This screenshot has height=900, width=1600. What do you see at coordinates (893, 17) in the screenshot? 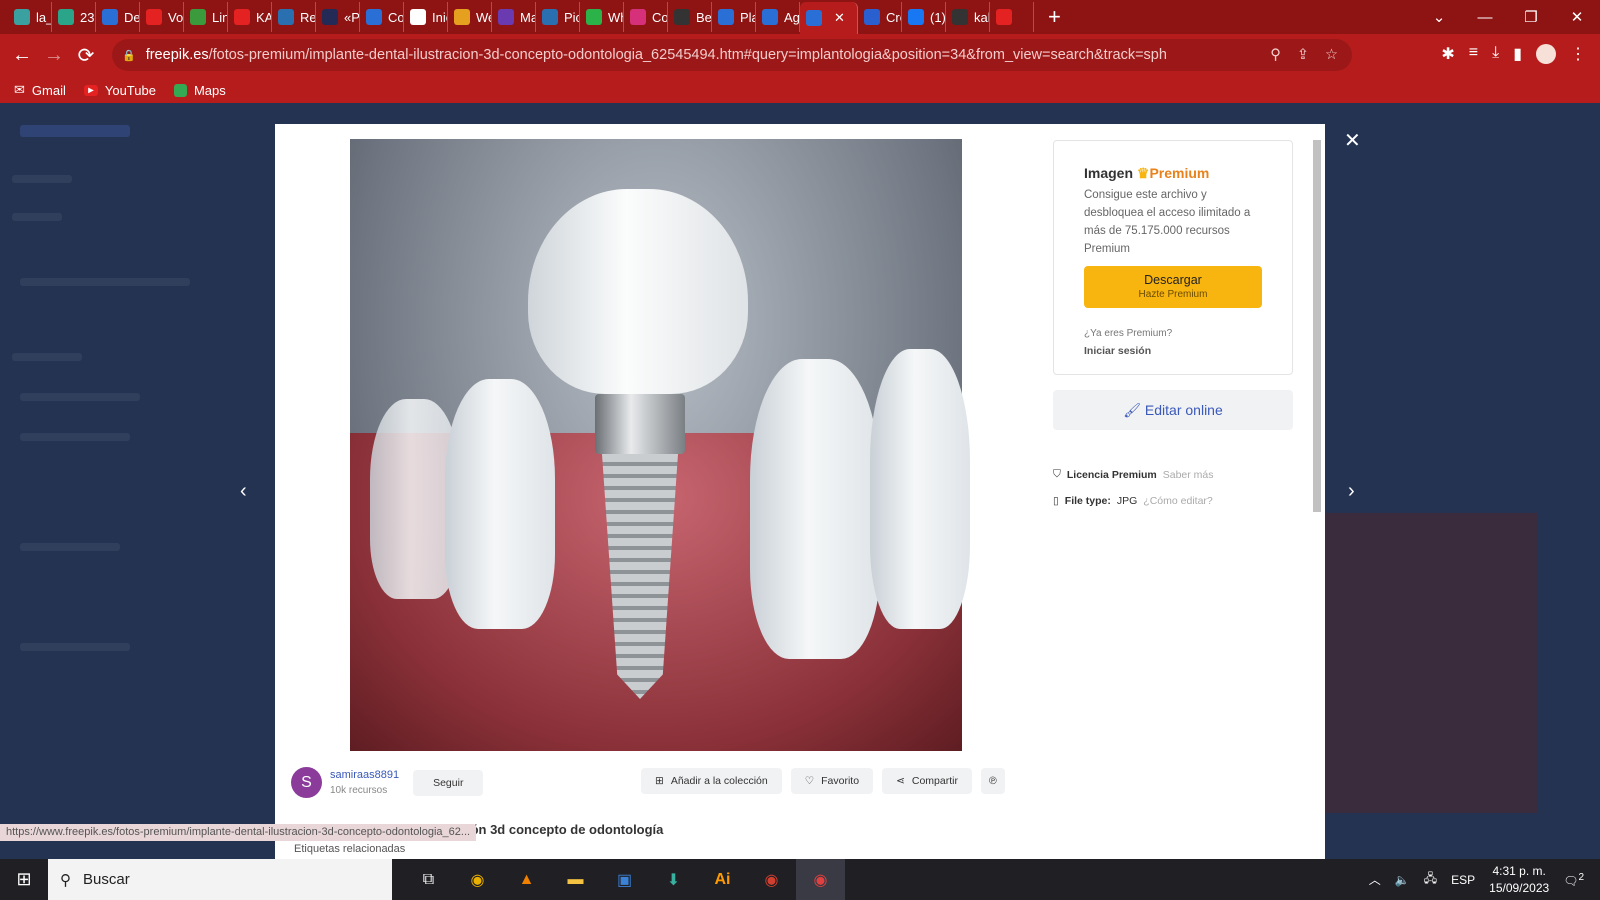
I see `tab-label: Cre` at bounding box center [893, 17].